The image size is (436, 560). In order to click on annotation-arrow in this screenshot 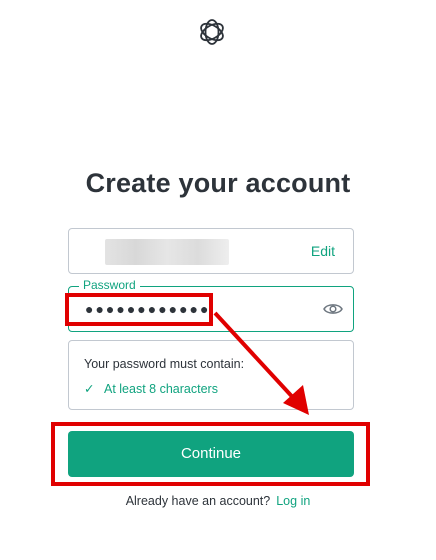, I will do `click(261, 363)`.